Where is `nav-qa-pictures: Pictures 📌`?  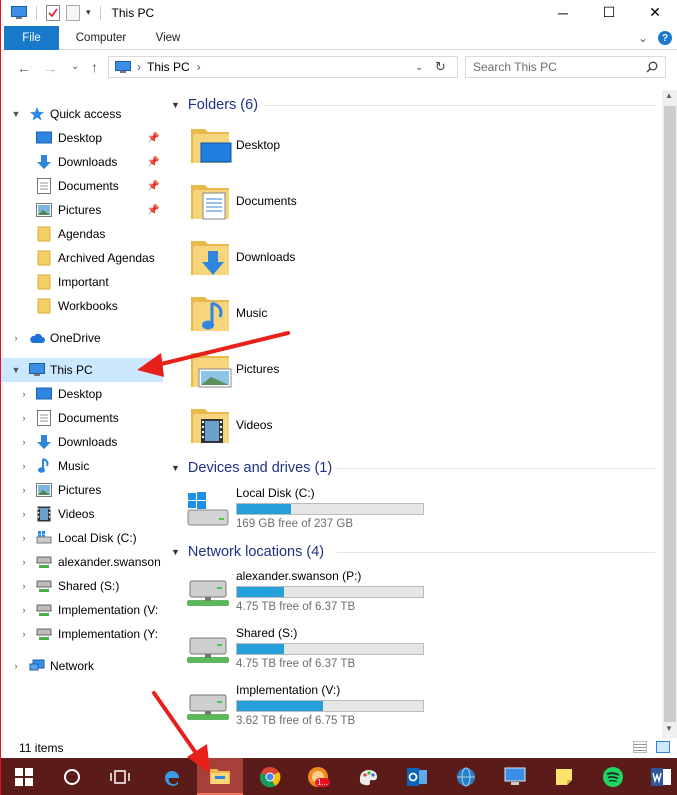
nav-qa-pictures: Pictures 📌 is located at coordinates (82, 210).